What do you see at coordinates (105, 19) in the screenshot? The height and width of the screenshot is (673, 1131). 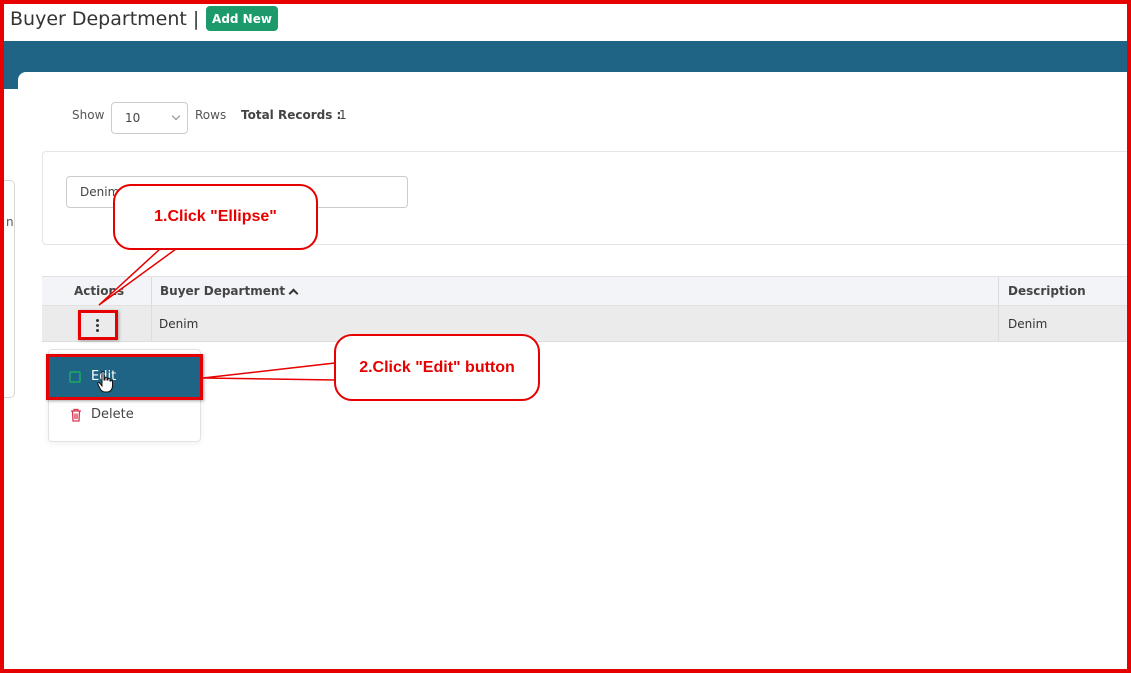 I see `page-title: Buyer Department |` at bounding box center [105, 19].